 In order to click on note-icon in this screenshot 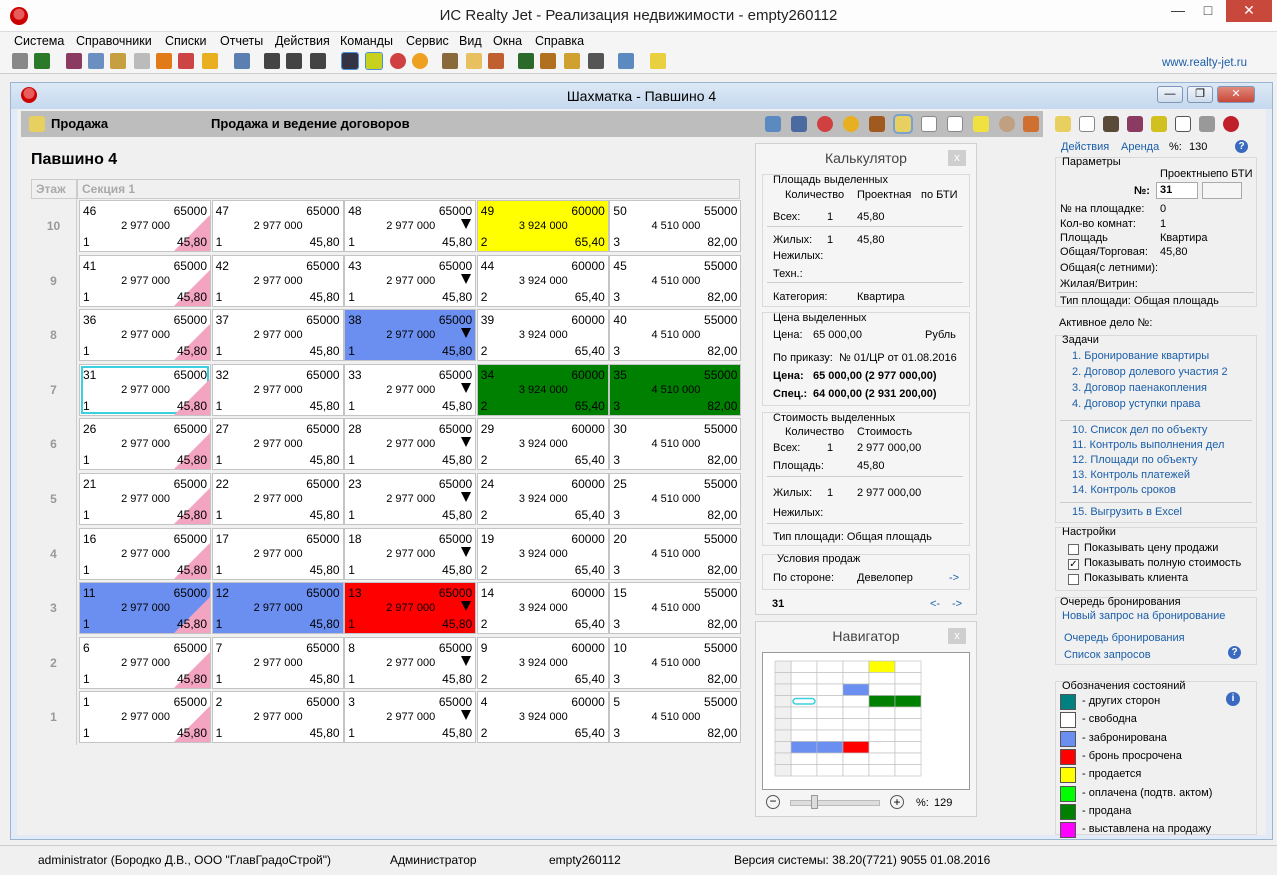, I will do `click(981, 124)`.